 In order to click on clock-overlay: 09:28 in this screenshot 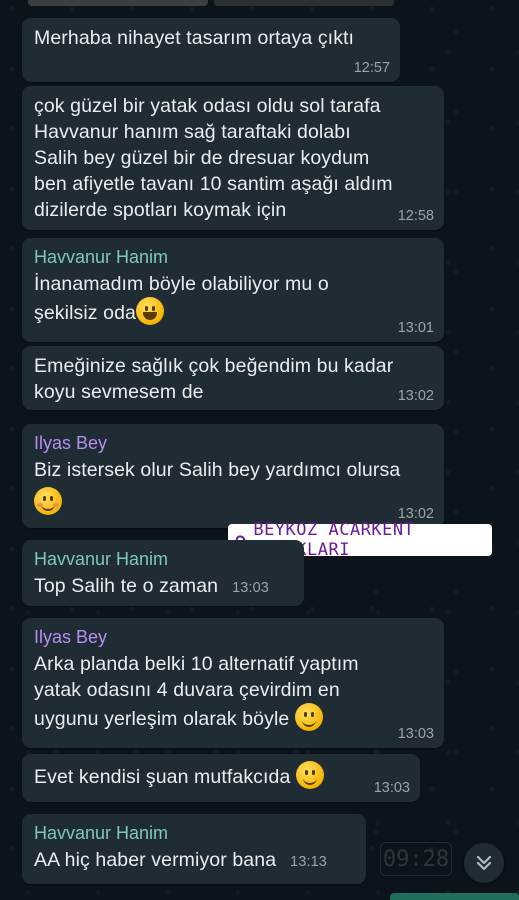, I will do `click(416, 859)`.